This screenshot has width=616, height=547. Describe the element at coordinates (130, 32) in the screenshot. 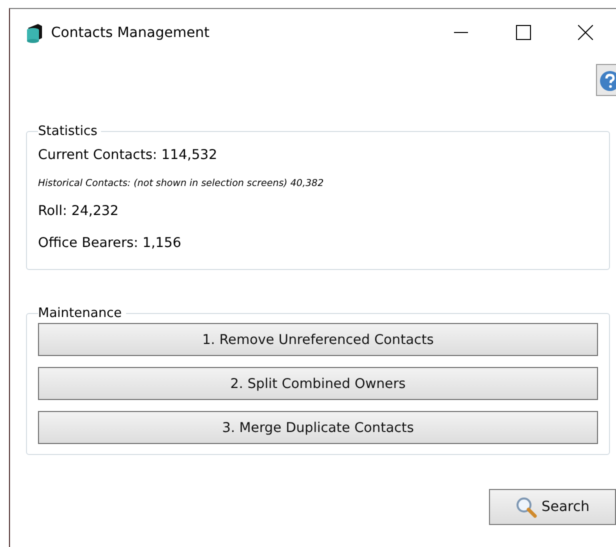

I see `window-title: Contacts Management` at that location.